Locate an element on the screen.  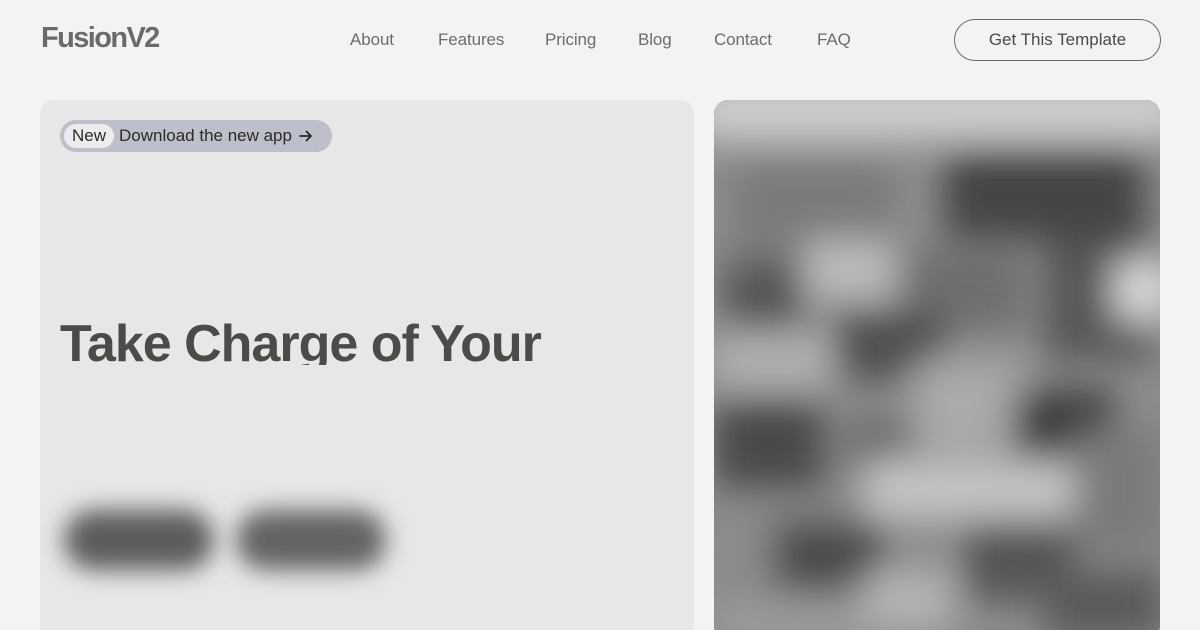
nav-item-blog: Blog is located at coordinates (655, 40).